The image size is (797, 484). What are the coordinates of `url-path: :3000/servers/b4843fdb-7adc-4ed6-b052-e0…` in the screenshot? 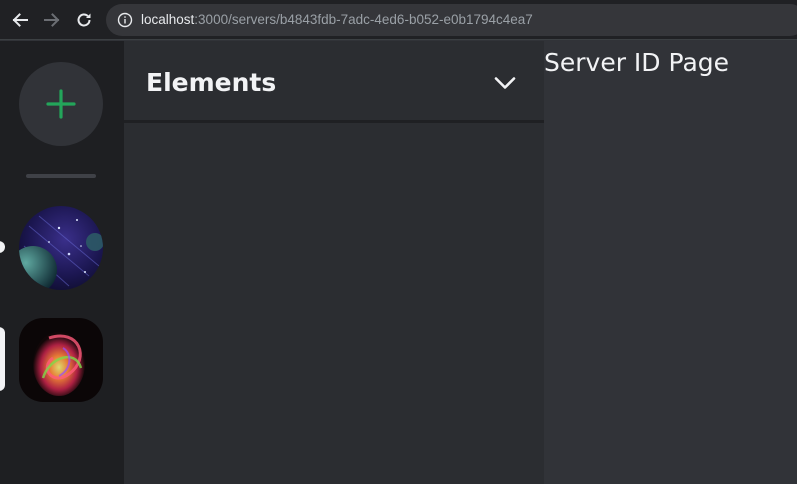 It's located at (363, 19).